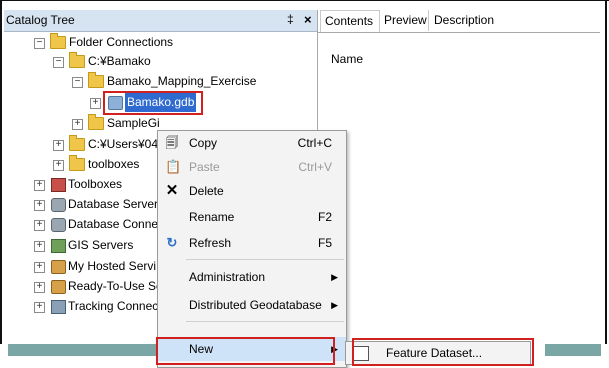  What do you see at coordinates (212, 217) in the screenshot?
I see `menu-item-label: Rename` at bounding box center [212, 217].